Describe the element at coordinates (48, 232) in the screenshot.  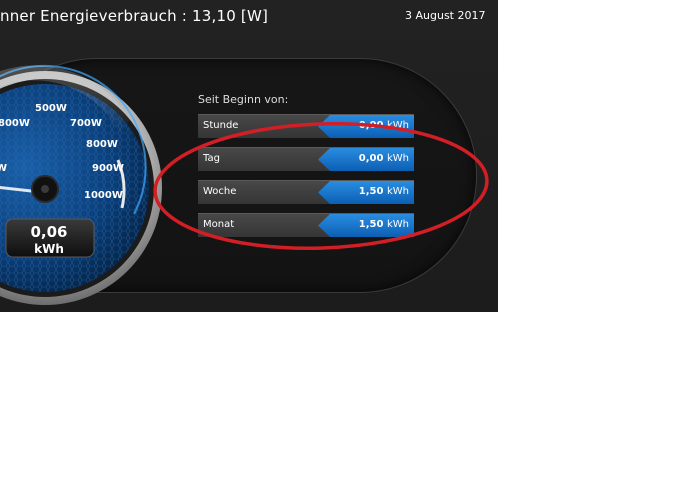
I see `gauge-readout-value: 0,06` at that location.